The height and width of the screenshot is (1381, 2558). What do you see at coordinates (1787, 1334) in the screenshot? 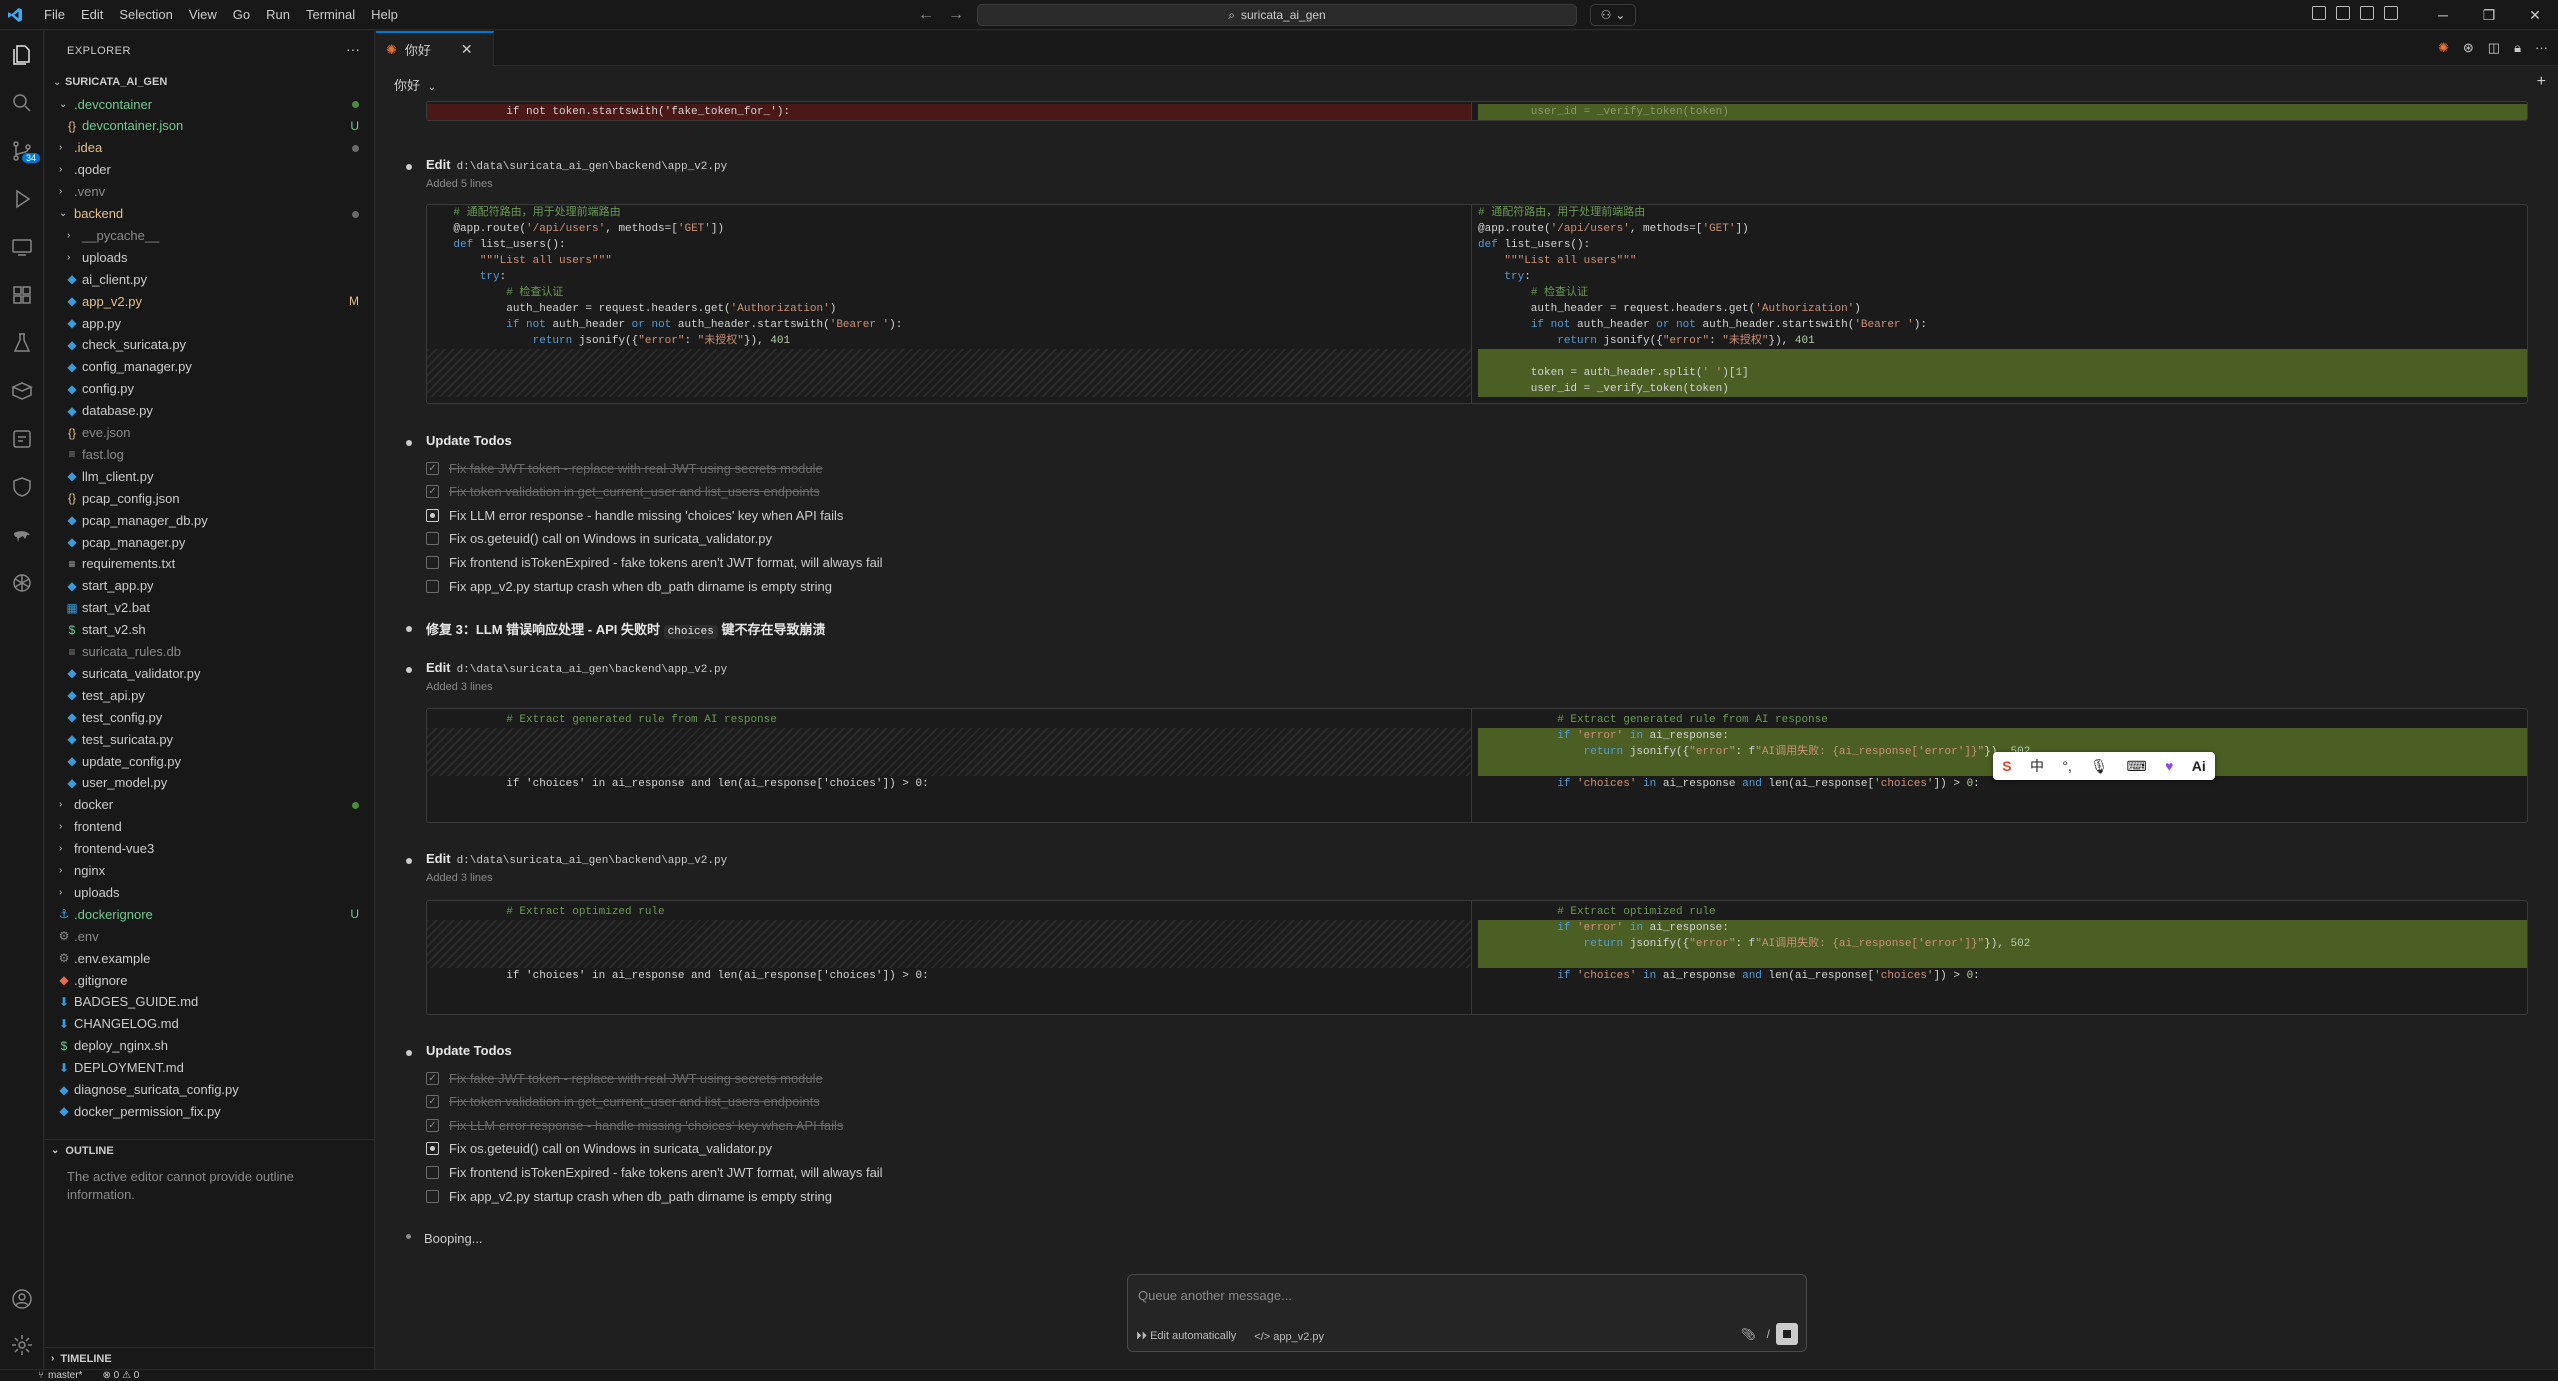
I see `stop-button` at bounding box center [1787, 1334].